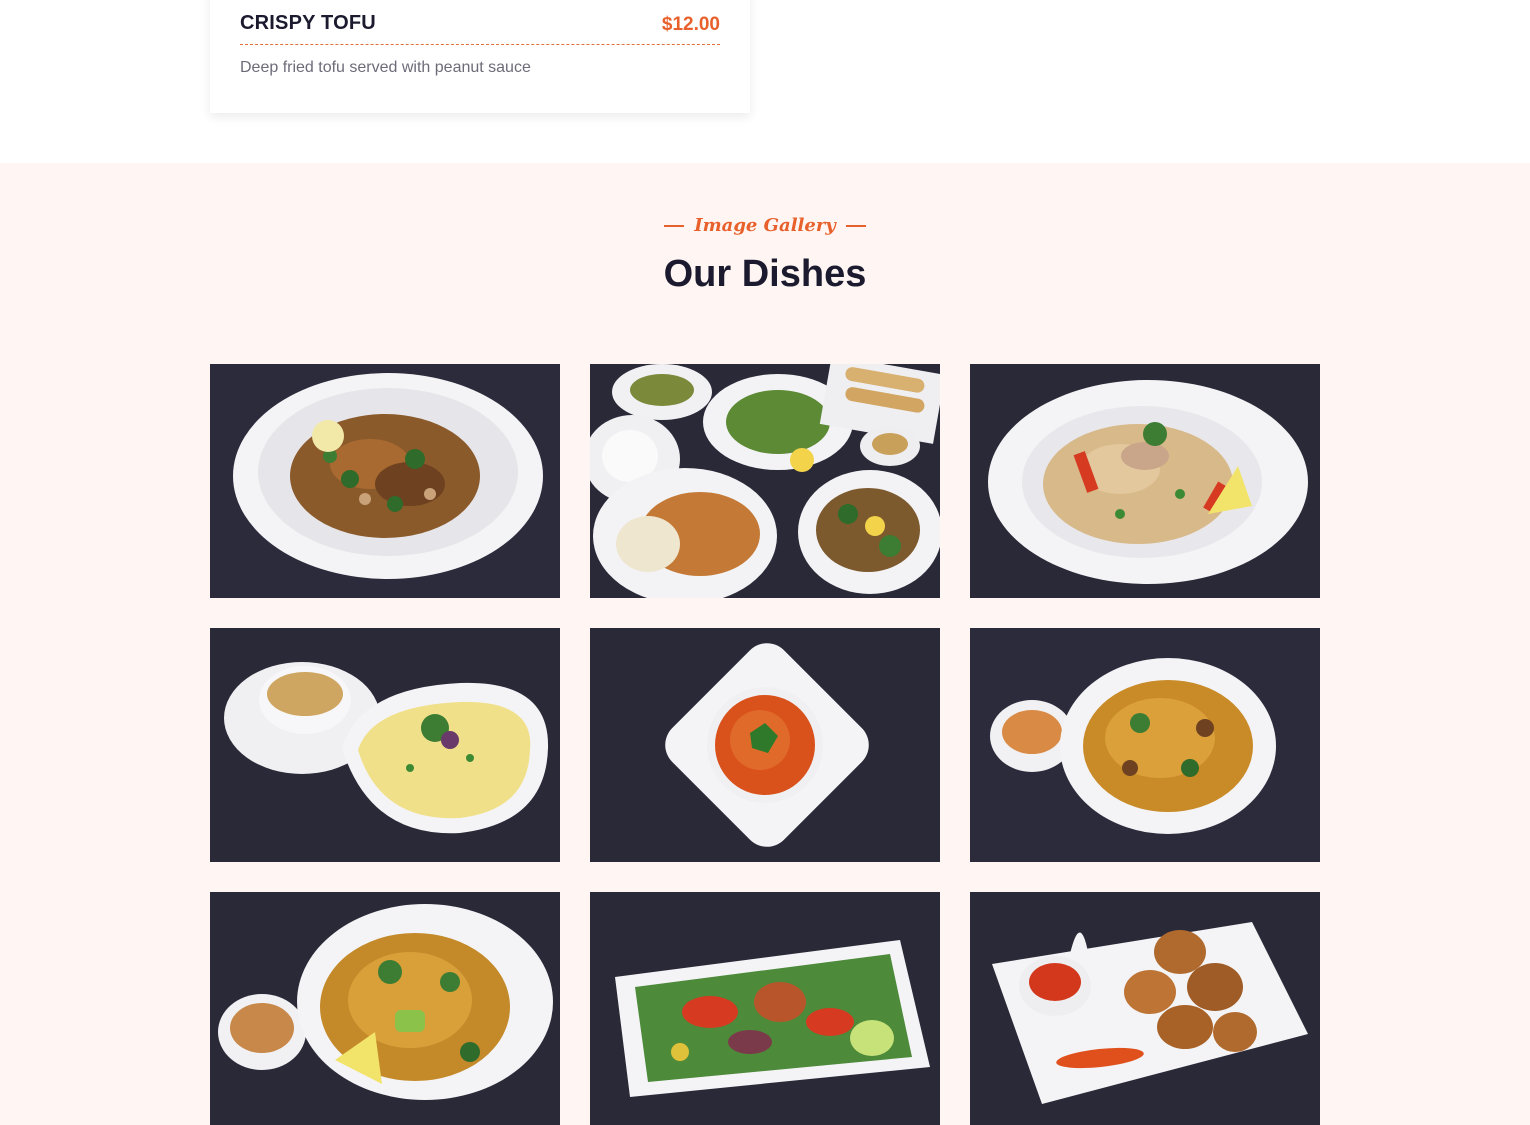 This screenshot has height=1125, width=1530. I want to click on gallery-image-tom-yum-soup, so click(765, 745).